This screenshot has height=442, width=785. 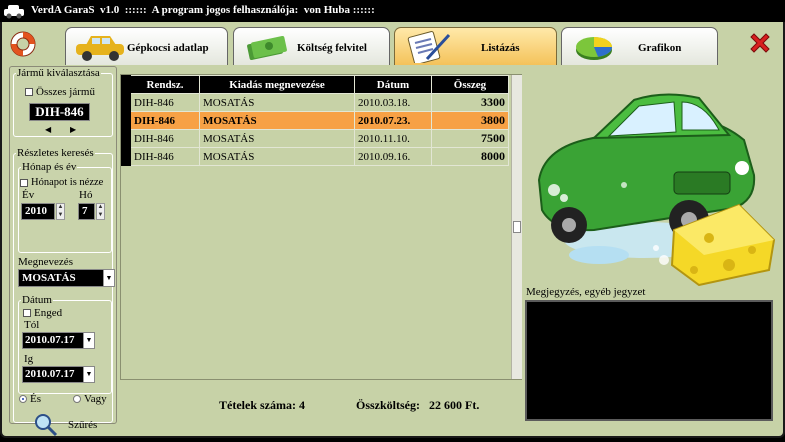 I want to click on table-row: DIH-846 MOSATÁS 2010.11.10. 7500, so click(x=315, y=138).